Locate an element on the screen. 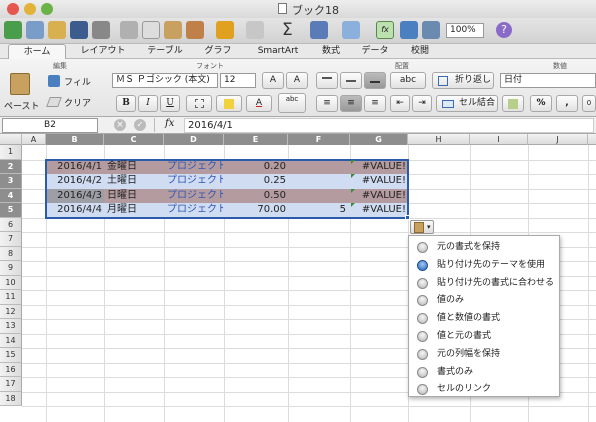  row-header: 4 is located at coordinates (11, 195).